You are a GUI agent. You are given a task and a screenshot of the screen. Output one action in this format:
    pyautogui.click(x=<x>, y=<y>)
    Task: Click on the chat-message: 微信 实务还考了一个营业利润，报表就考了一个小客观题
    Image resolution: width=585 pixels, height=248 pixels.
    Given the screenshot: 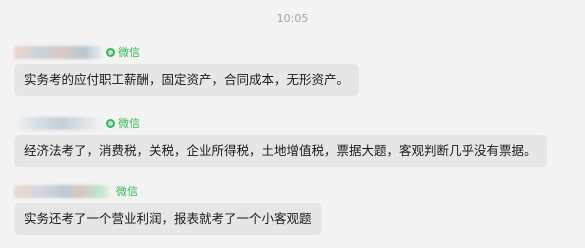 What is the action you would take?
    pyautogui.click(x=168, y=209)
    